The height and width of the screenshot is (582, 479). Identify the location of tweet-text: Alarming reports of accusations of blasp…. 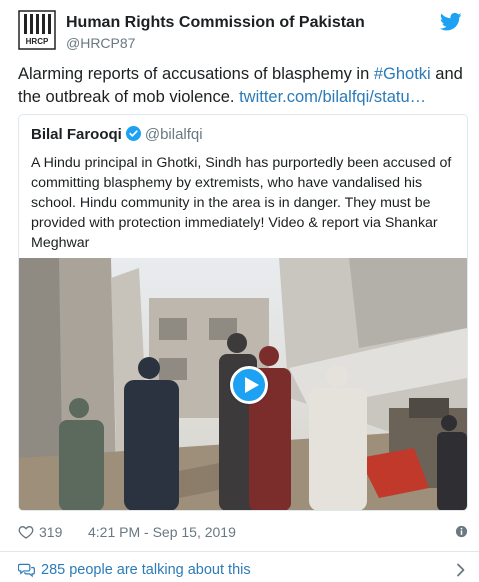
(243, 86).